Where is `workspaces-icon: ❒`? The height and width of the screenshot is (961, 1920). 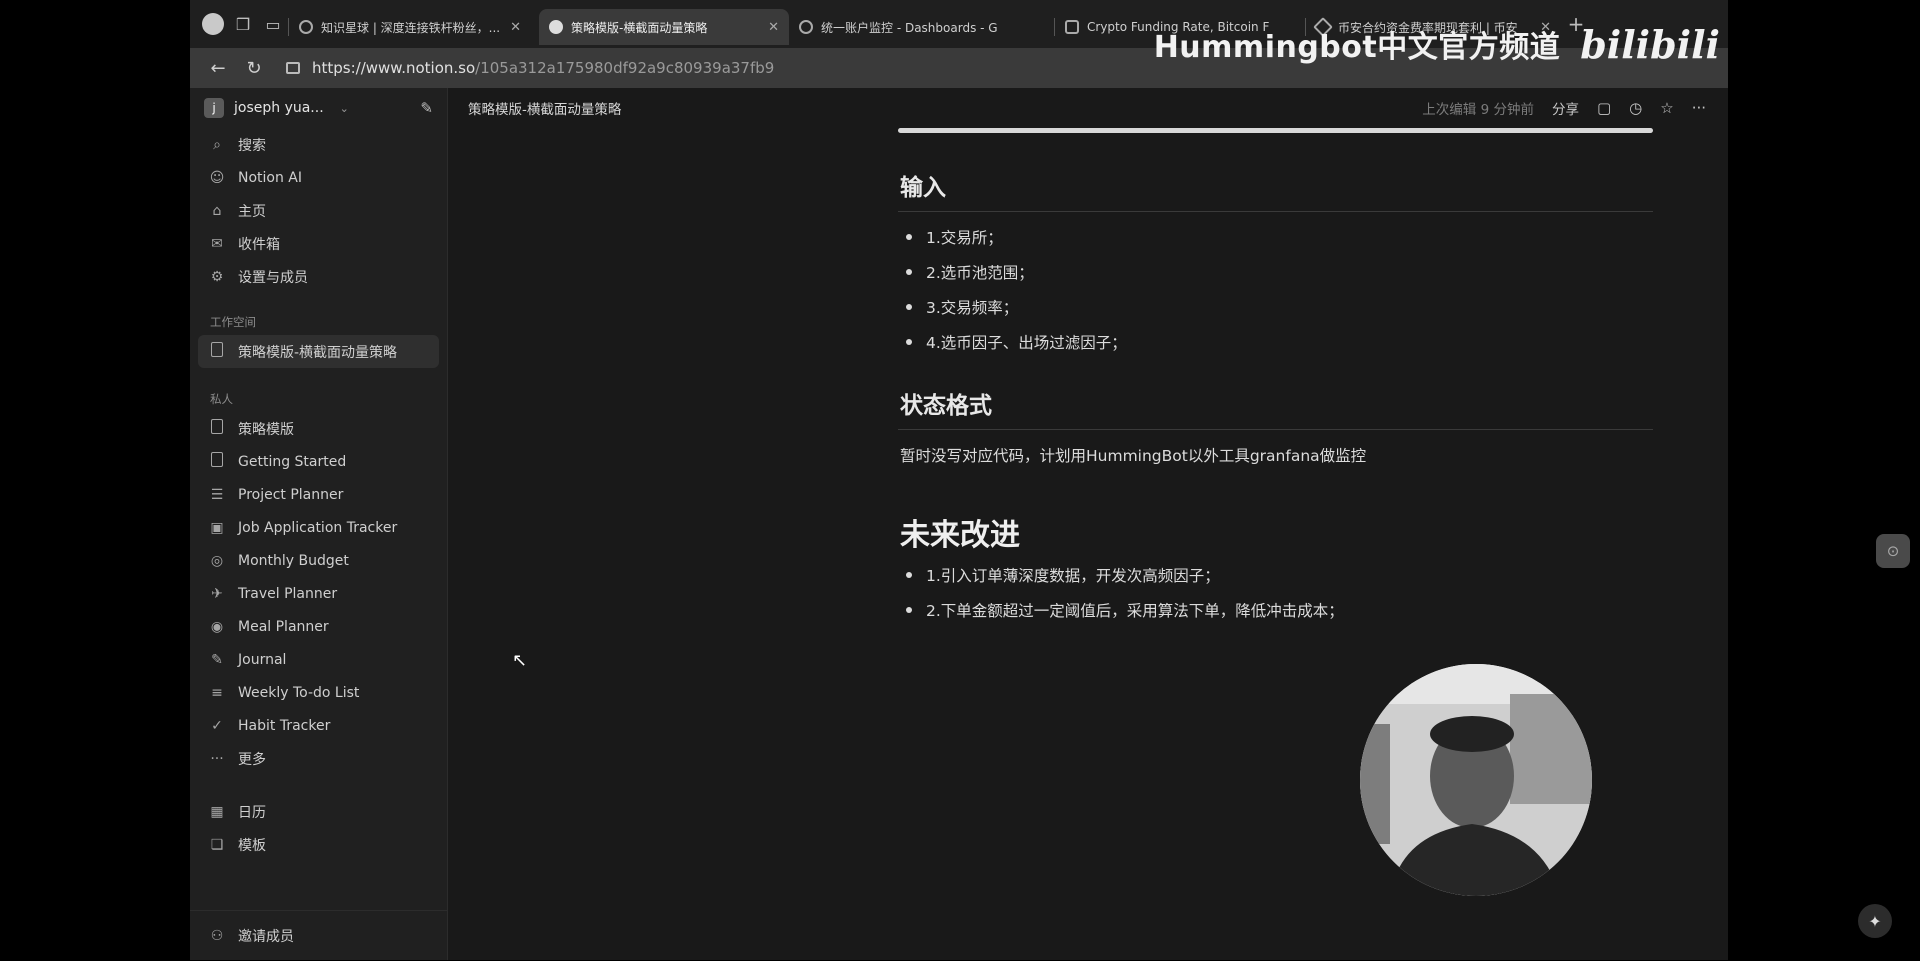 workspaces-icon: ❒ is located at coordinates (243, 24).